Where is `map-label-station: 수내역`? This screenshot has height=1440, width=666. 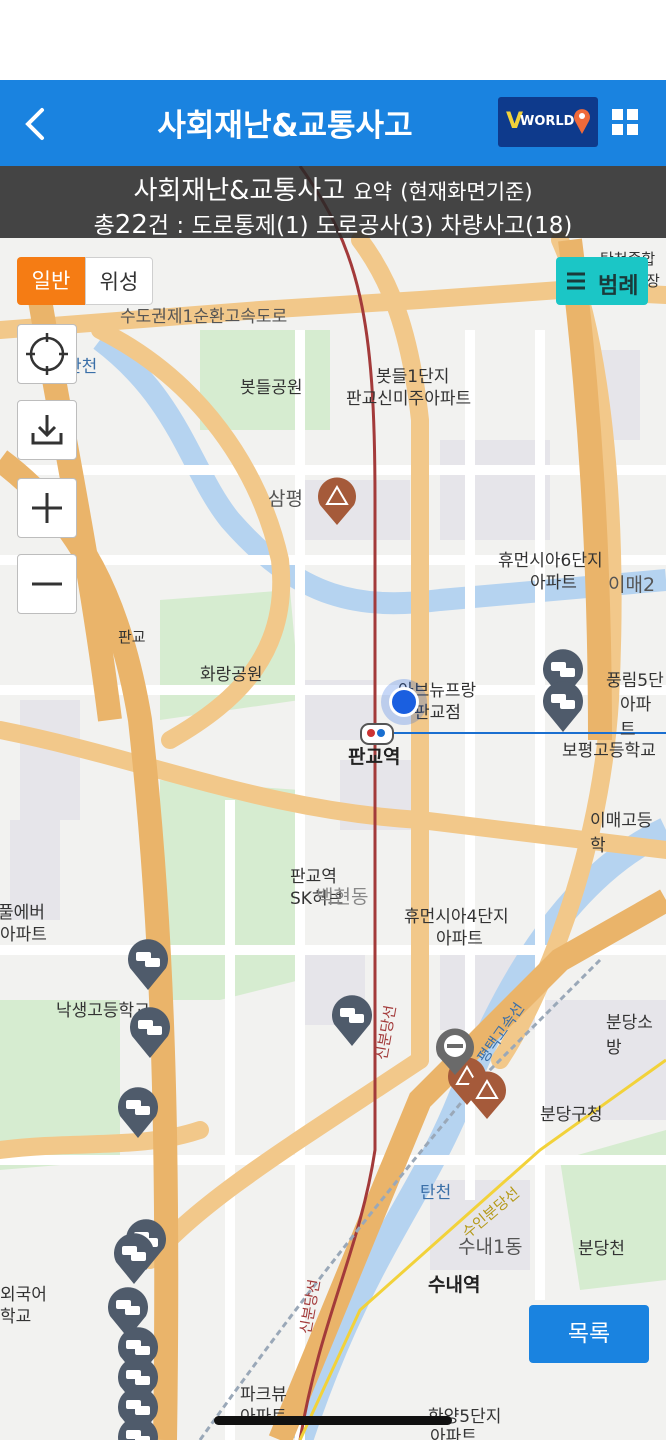 map-label-station: 수내역 is located at coordinates (454, 1285).